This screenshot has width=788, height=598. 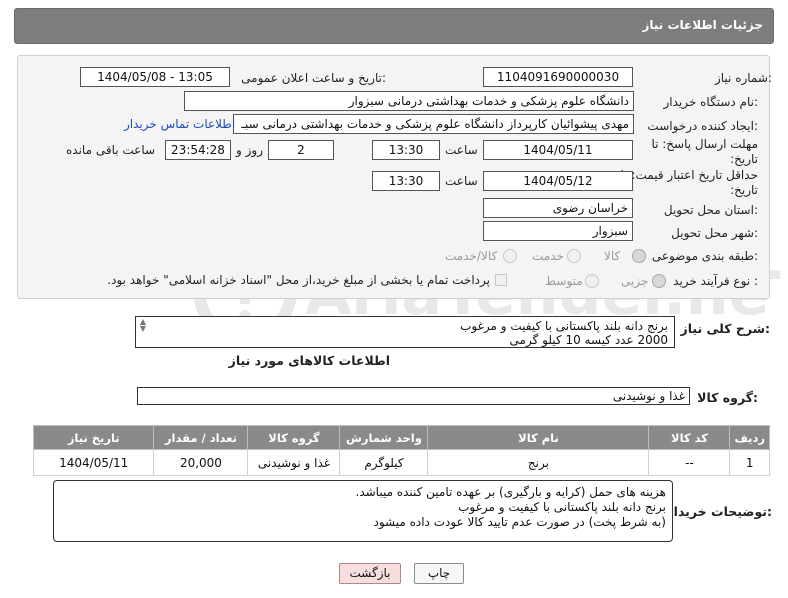 What do you see at coordinates (562, 507) in the screenshot?
I see `buyer-notes-line: برنج دانه بلند پاکستانی با کیفیت و مرغوب` at bounding box center [562, 507].